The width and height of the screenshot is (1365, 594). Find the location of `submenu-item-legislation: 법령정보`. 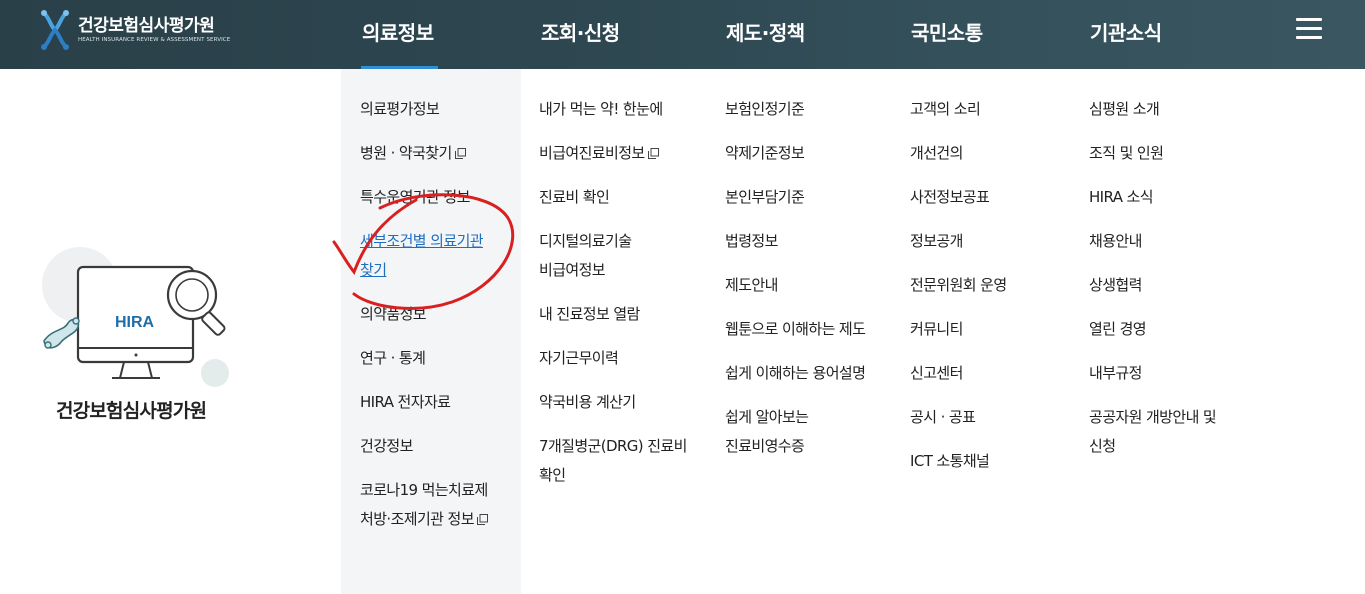

submenu-item-legislation: 법령정보 is located at coordinates (795, 241).